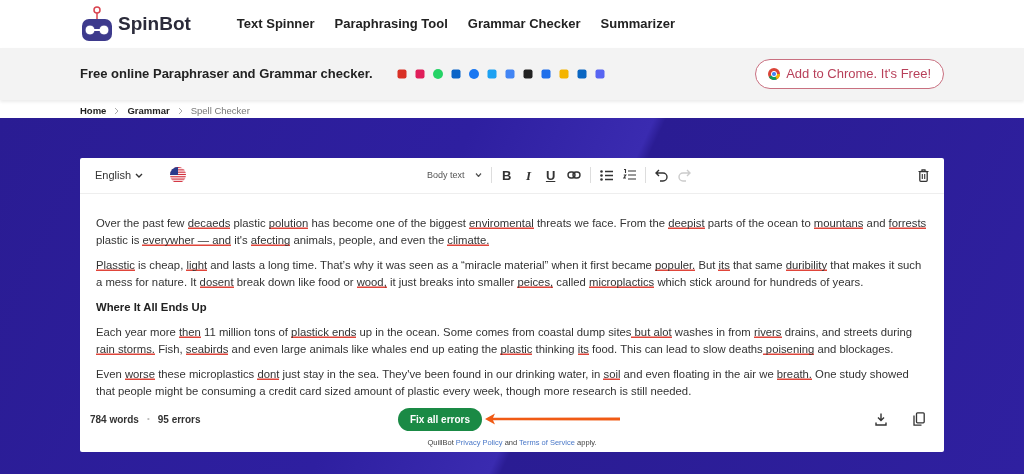 Image resolution: width=1024 pixels, height=474 pixels. What do you see at coordinates (528, 175) in the screenshot?
I see `italic-button: I` at bounding box center [528, 175].